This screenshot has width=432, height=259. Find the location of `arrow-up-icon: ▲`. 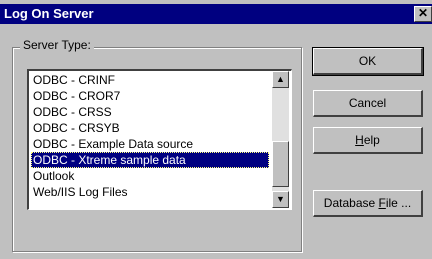

arrow-up-icon: ▲ is located at coordinates (280, 79).